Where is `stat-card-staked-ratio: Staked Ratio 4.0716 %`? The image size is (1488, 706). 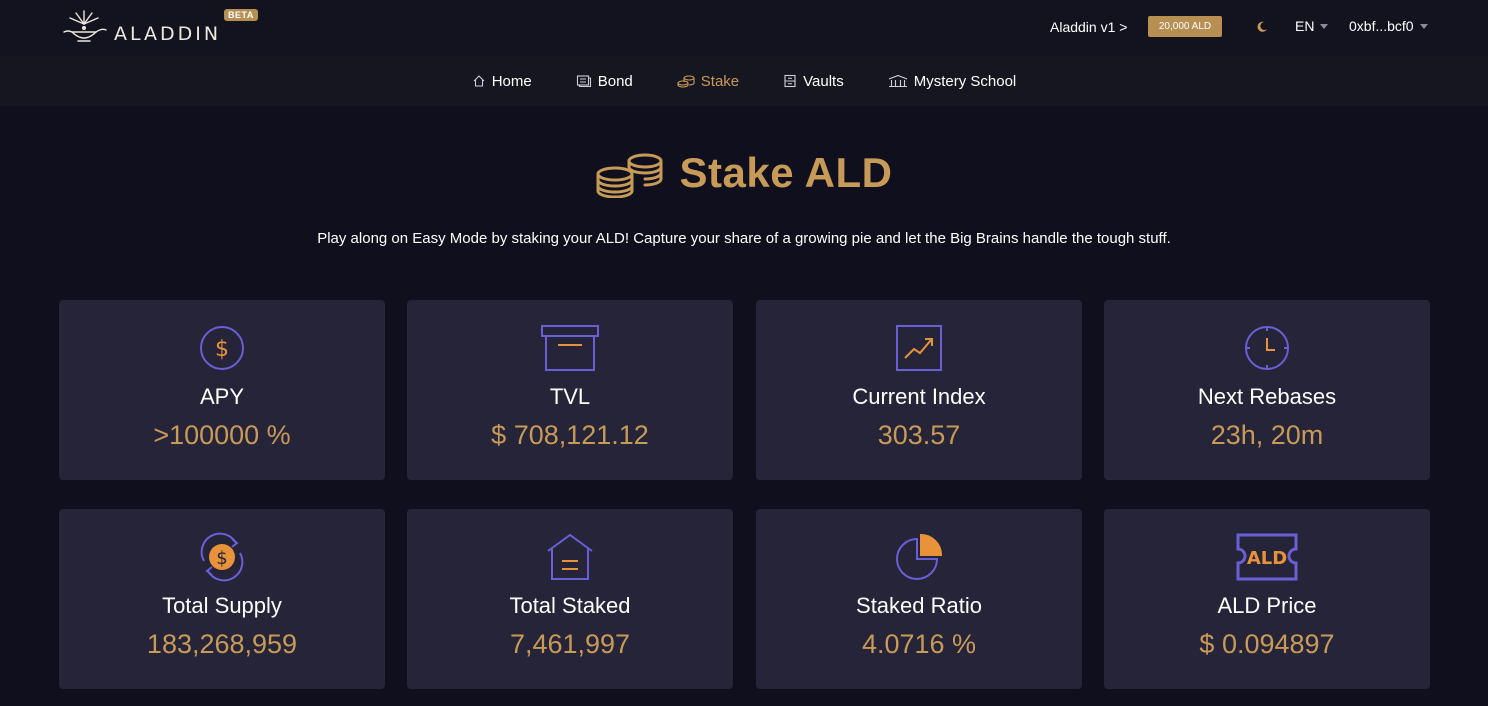 stat-card-staked-ratio: Staked Ratio 4.0716 % is located at coordinates (919, 599).